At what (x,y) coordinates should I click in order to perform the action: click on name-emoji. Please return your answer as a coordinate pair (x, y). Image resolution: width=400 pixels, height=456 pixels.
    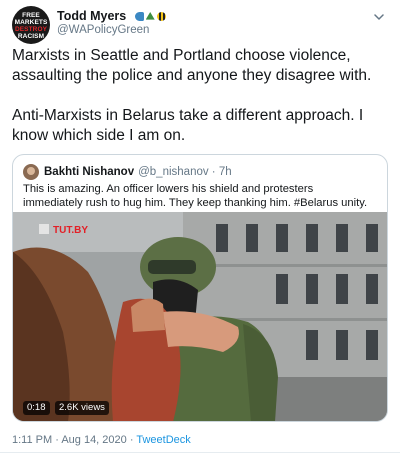
    Looking at the image, I should click on (150, 16).